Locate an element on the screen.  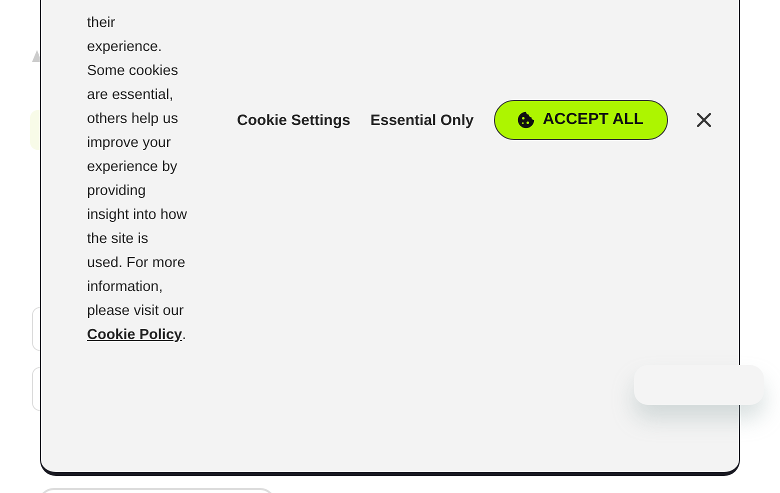
cookie-policy-link: Cookie Policy is located at coordinates (134, 335).